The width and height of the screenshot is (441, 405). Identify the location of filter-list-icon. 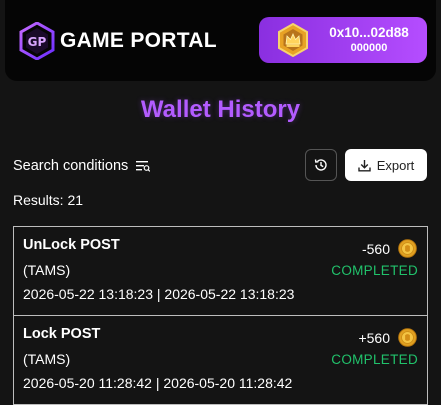
(143, 166).